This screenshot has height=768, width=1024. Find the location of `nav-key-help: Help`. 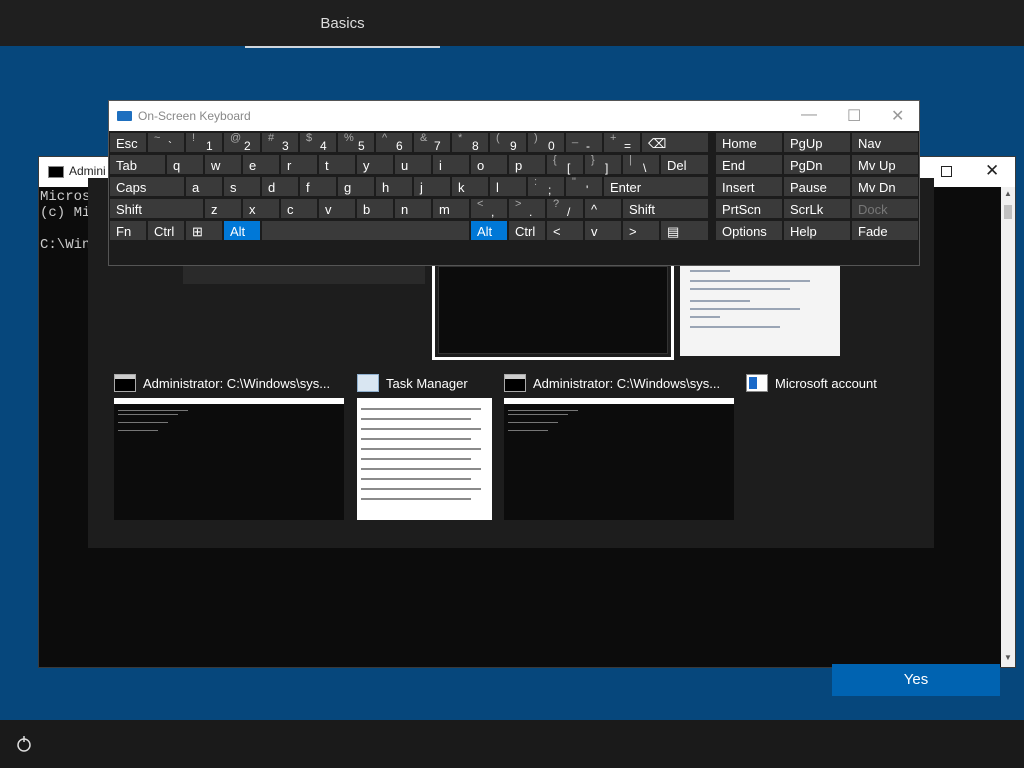

nav-key-help: Help is located at coordinates (817, 230).